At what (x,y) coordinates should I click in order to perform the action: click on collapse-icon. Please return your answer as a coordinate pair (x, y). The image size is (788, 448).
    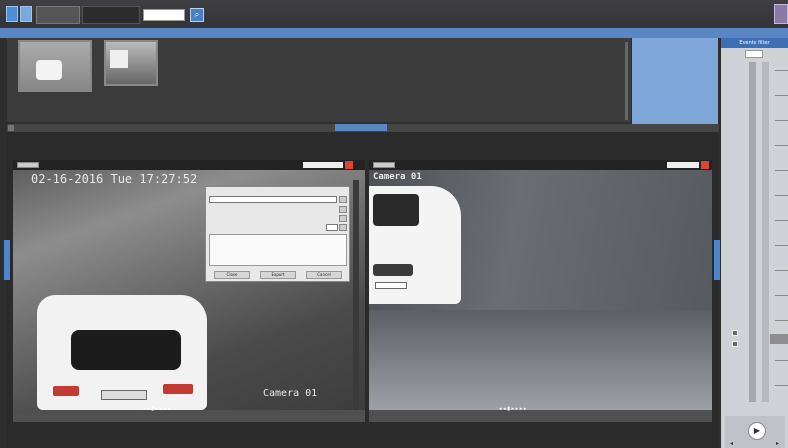
    Looking at the image, I should click on (11, 128).